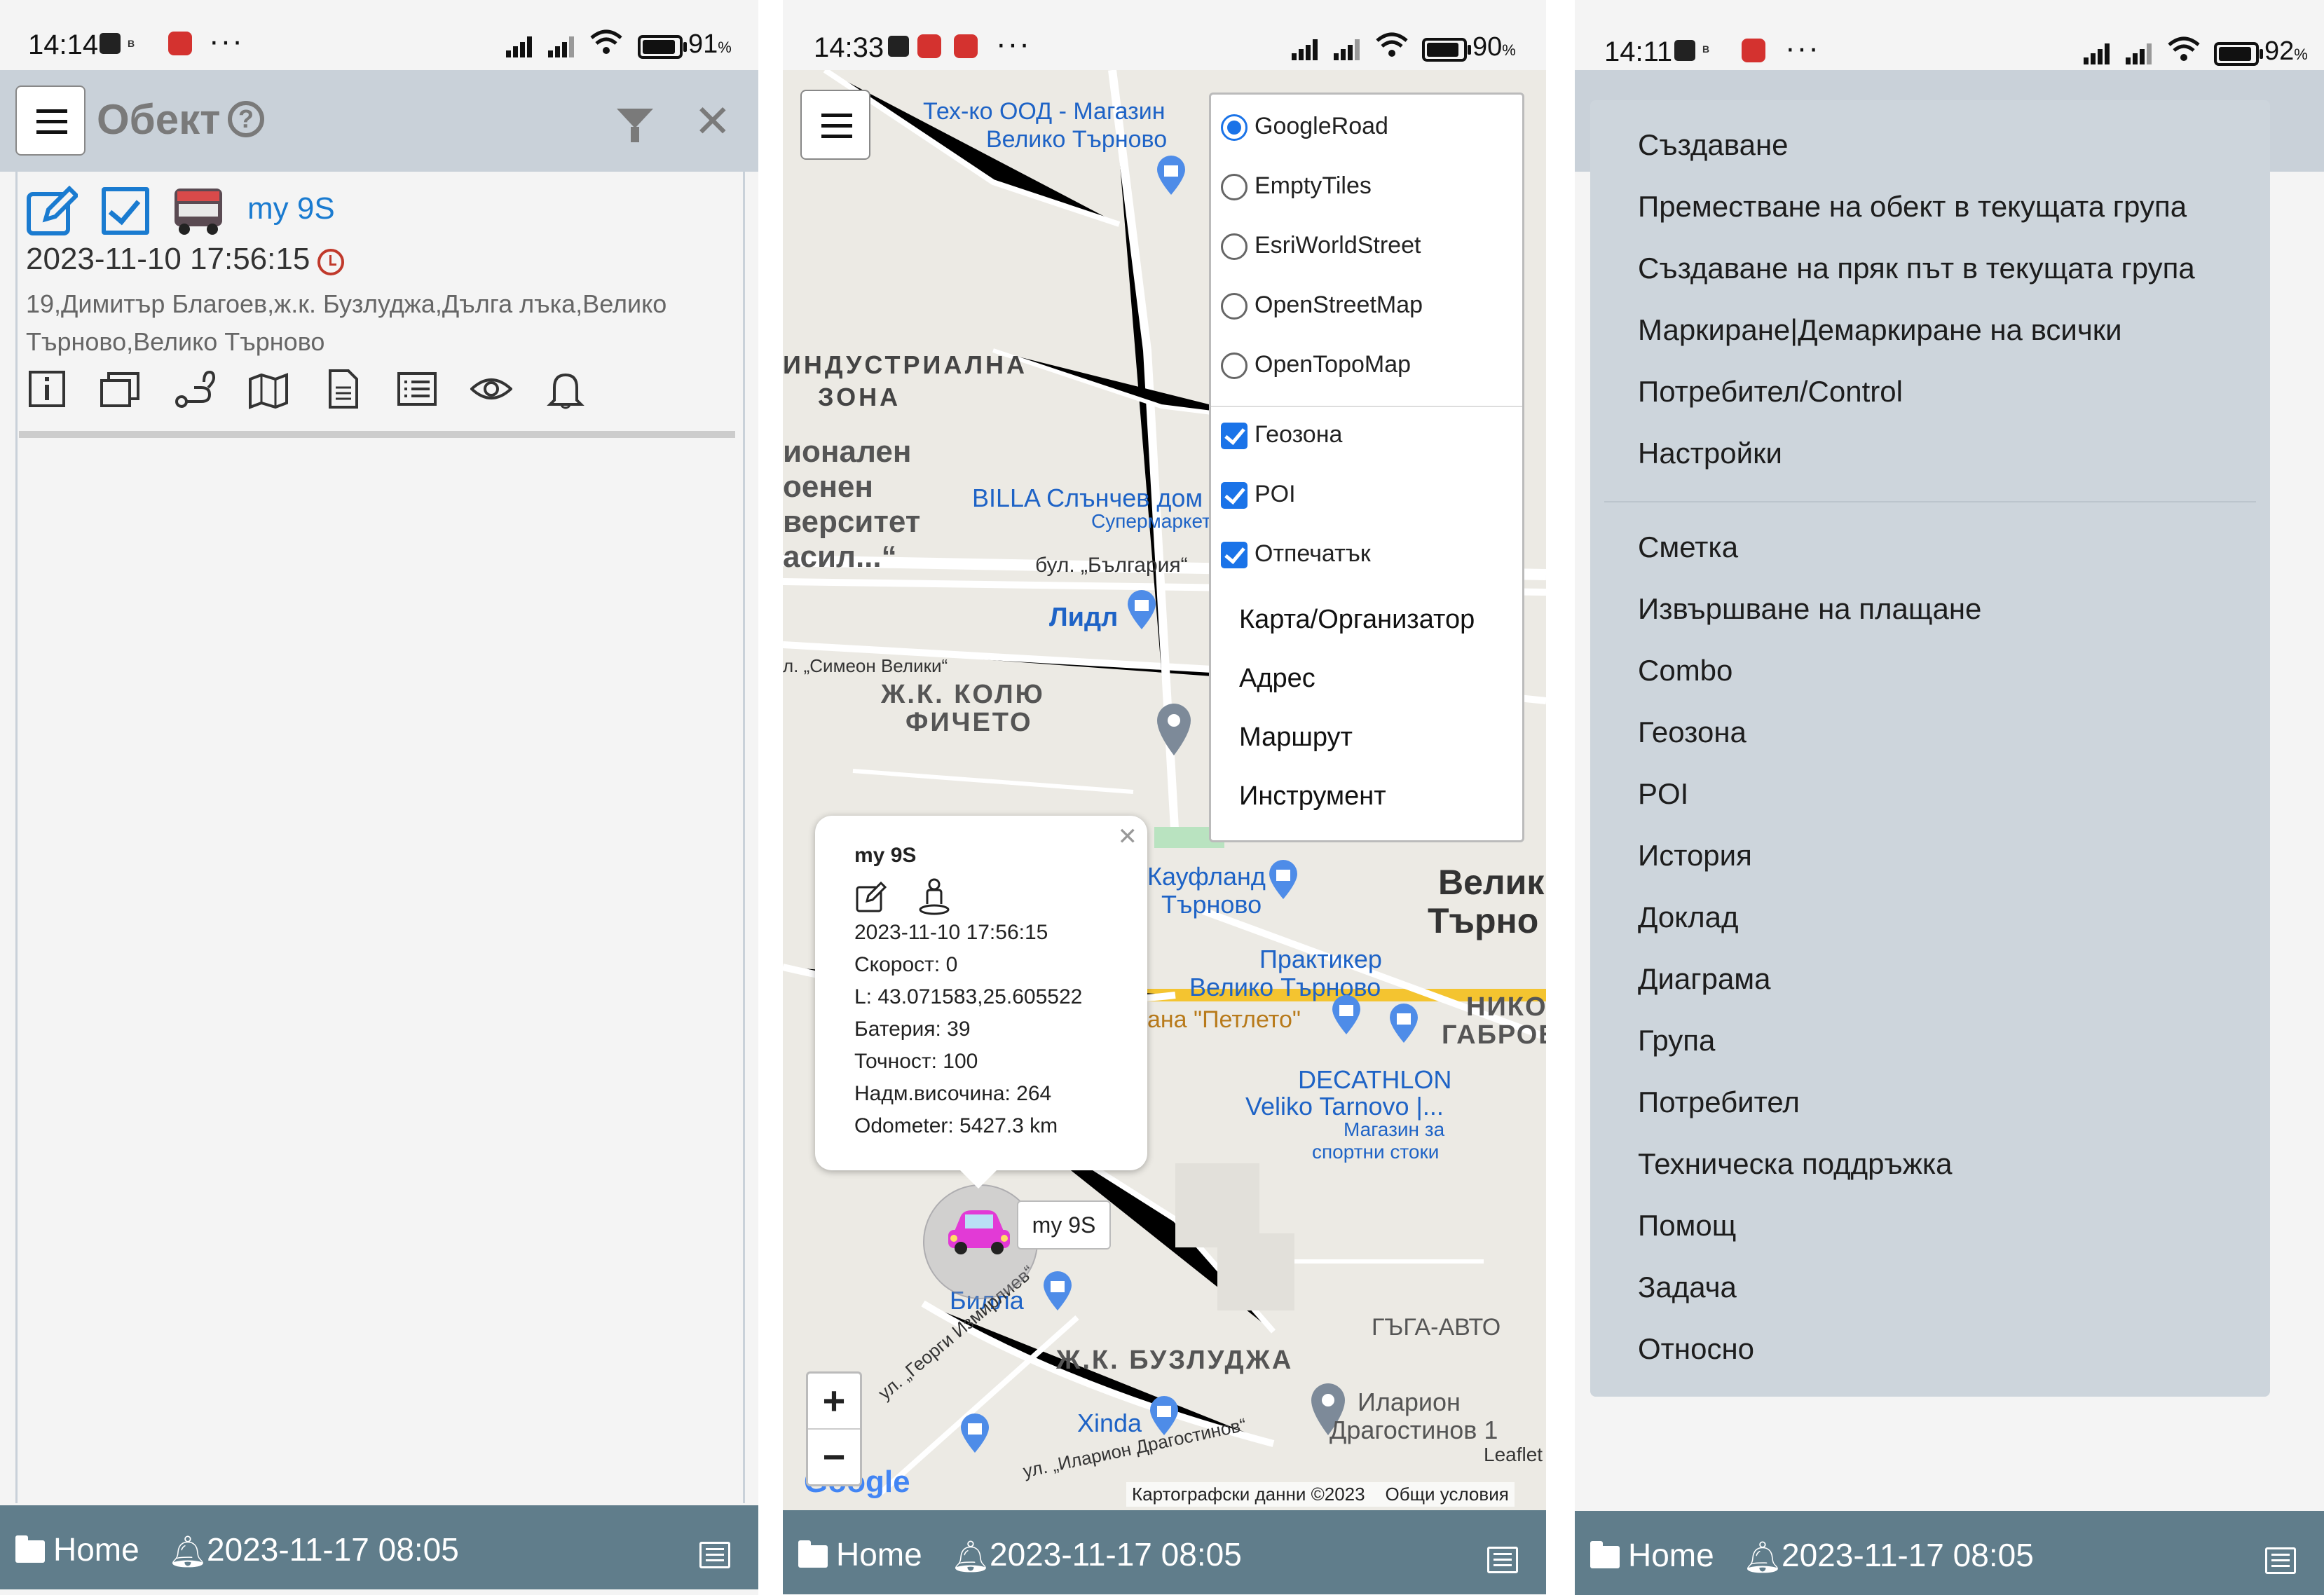 The height and width of the screenshot is (1595, 2324). I want to click on map-label: ФИЧЕТО, so click(969, 723).